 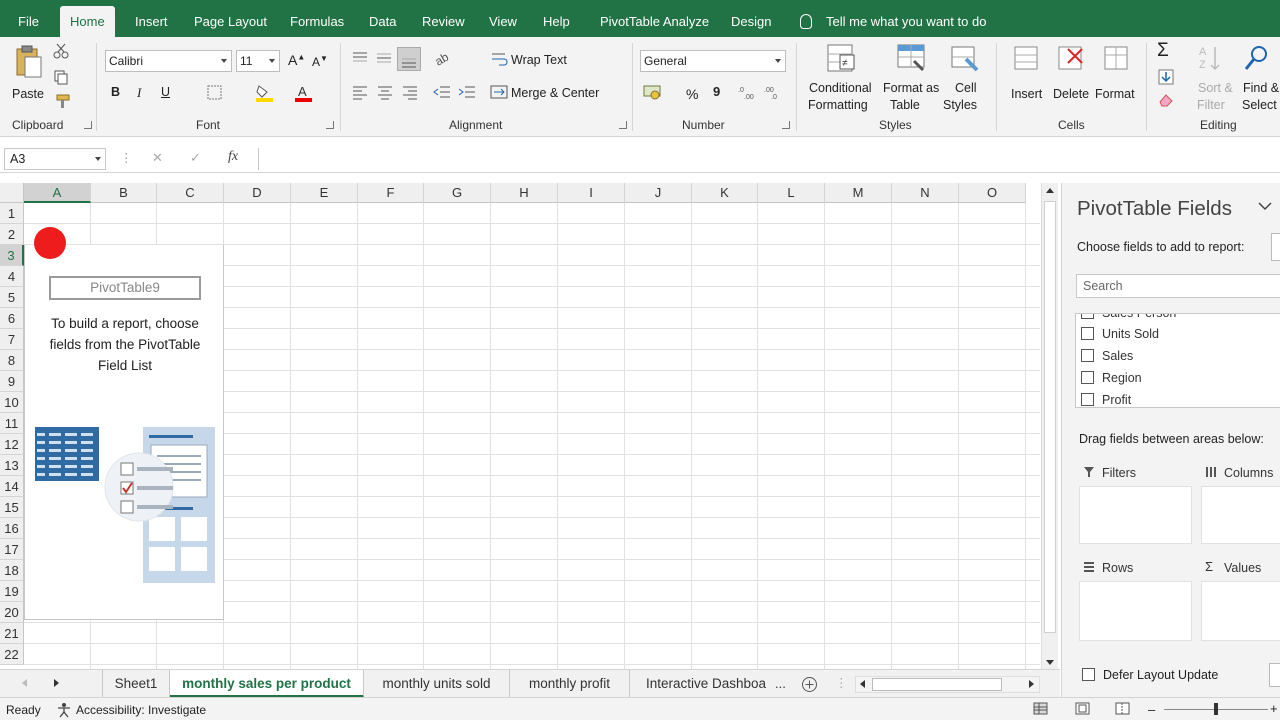 What do you see at coordinates (360, 58) in the screenshot?
I see `align-top-icon` at bounding box center [360, 58].